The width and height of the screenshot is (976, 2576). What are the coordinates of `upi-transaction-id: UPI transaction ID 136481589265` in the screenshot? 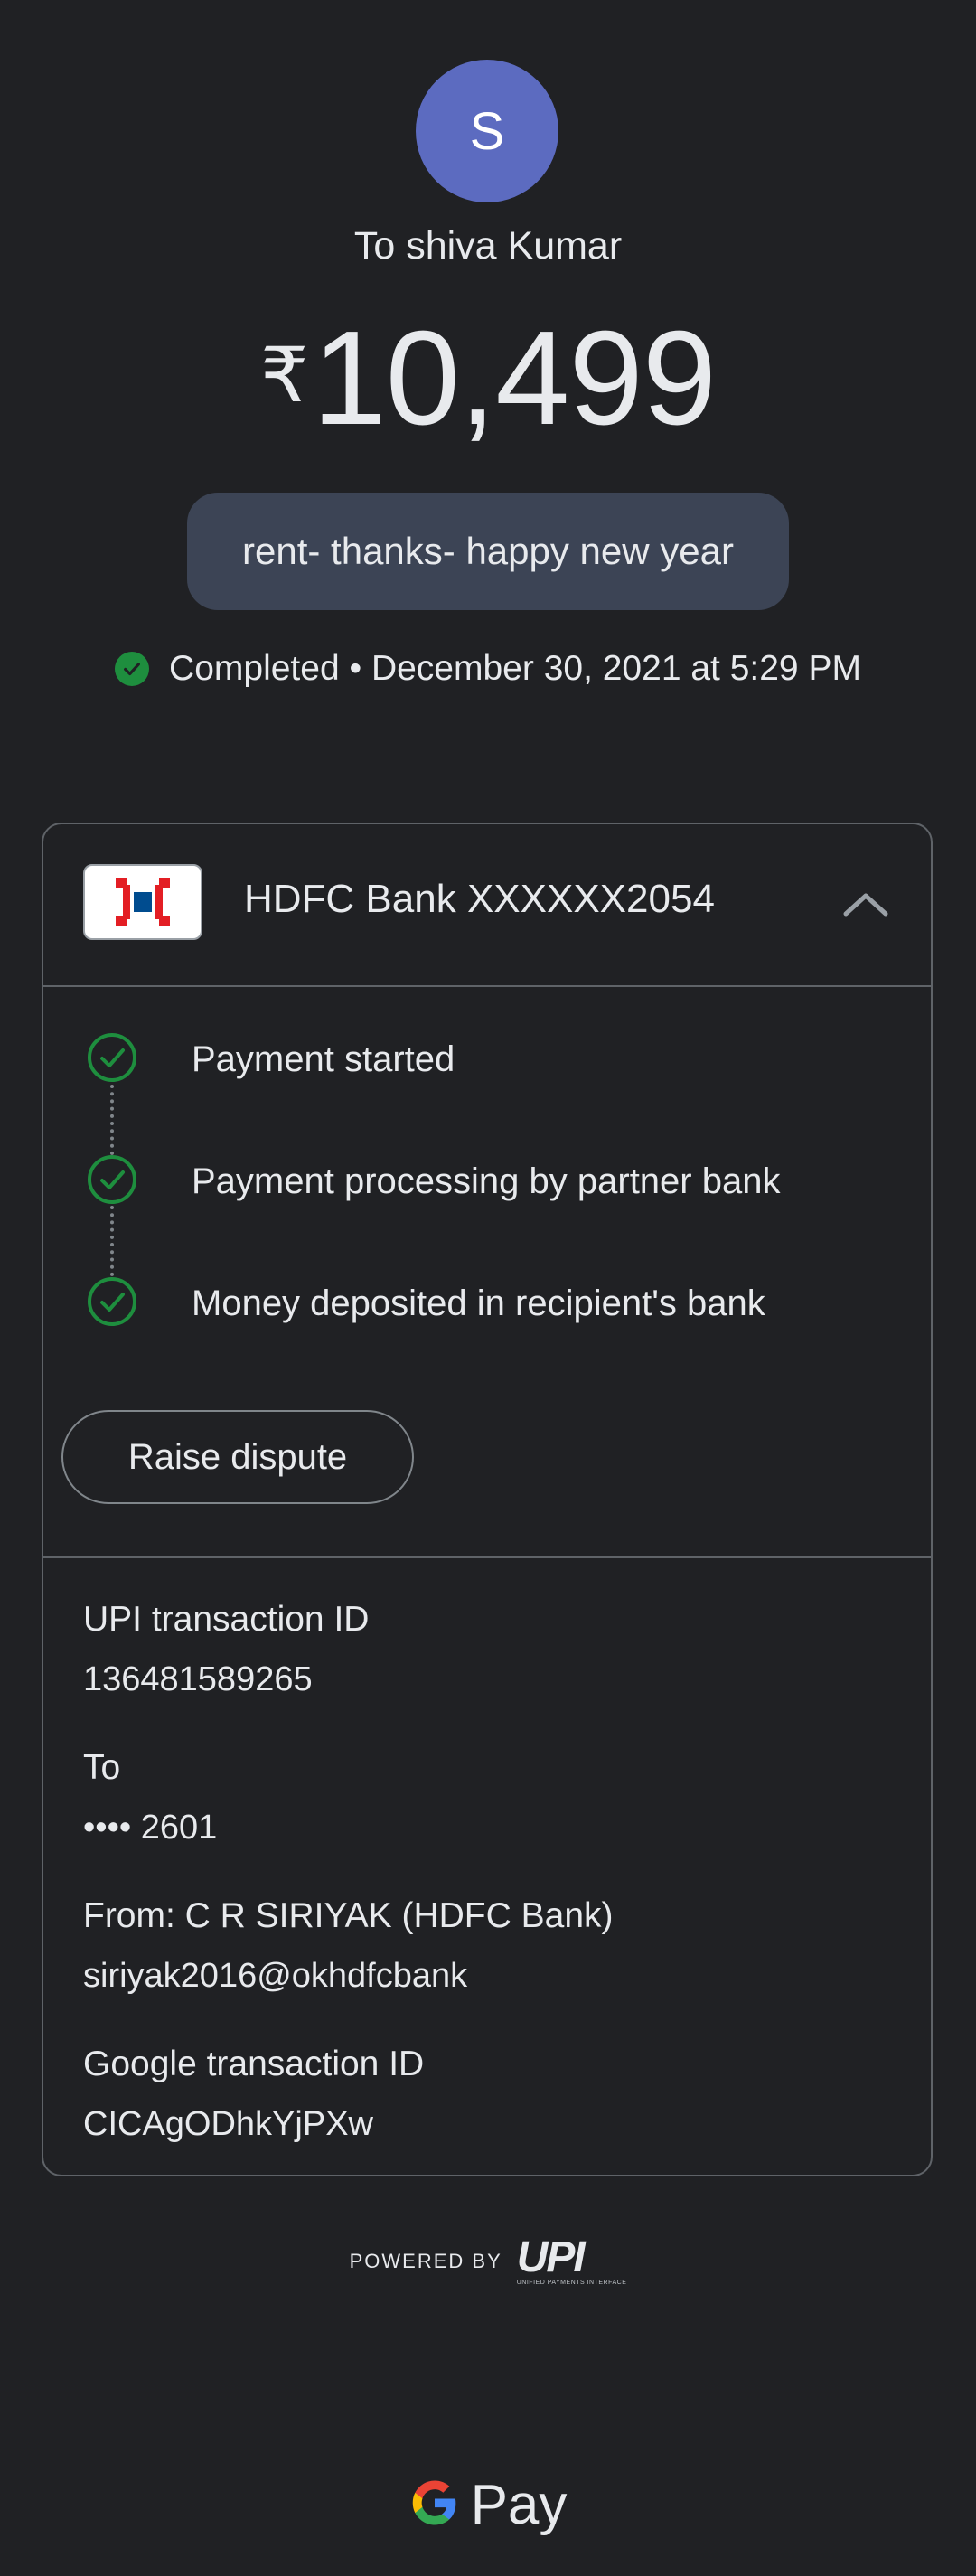 It's located at (489, 1650).